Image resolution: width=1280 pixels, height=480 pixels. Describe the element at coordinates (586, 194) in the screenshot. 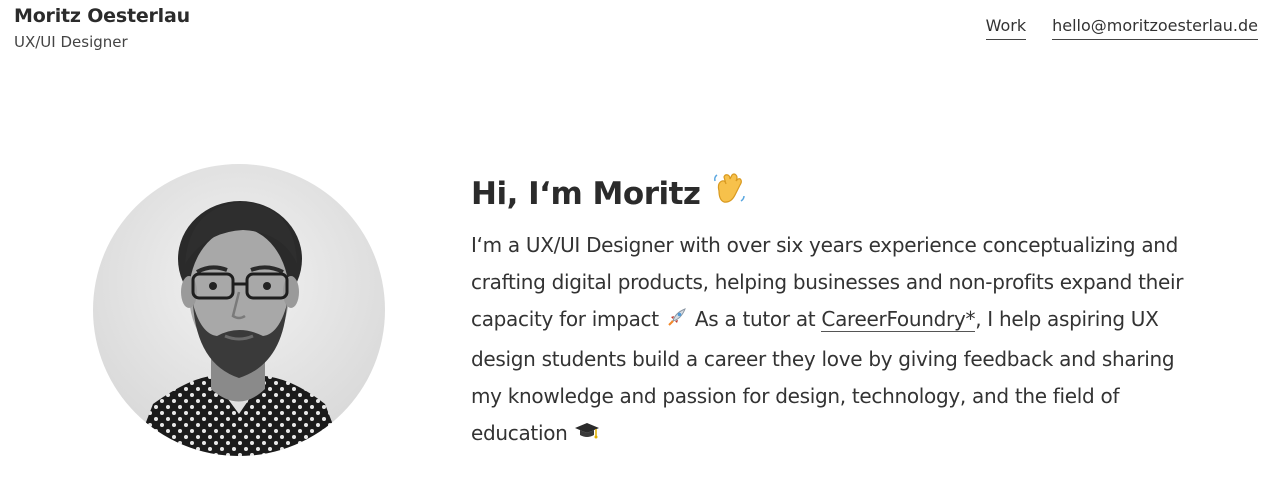

I see `intro-heading-text: Hi, I‘m Moritz` at that location.